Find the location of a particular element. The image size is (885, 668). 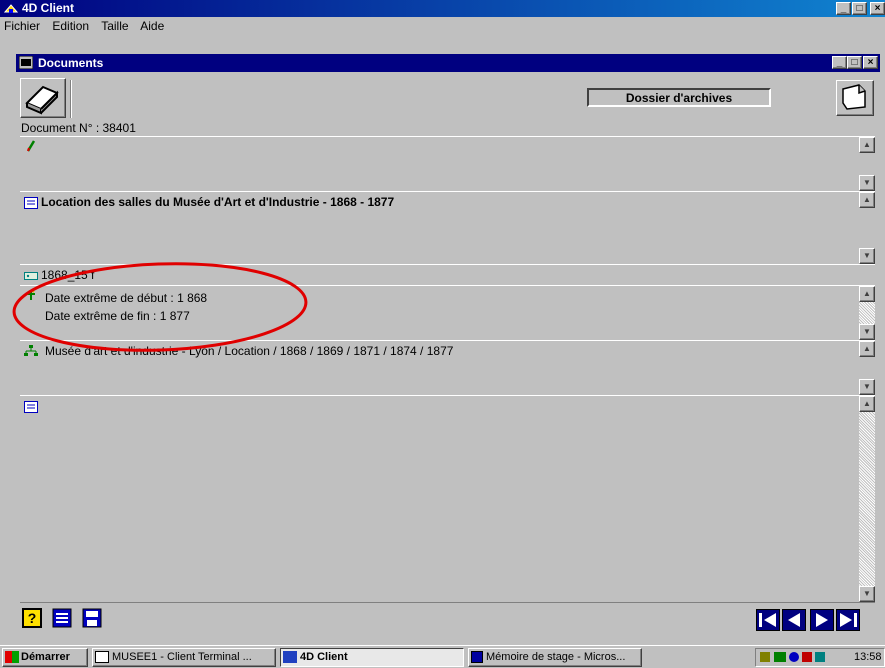

clock: 13:58 is located at coordinates (868, 657).